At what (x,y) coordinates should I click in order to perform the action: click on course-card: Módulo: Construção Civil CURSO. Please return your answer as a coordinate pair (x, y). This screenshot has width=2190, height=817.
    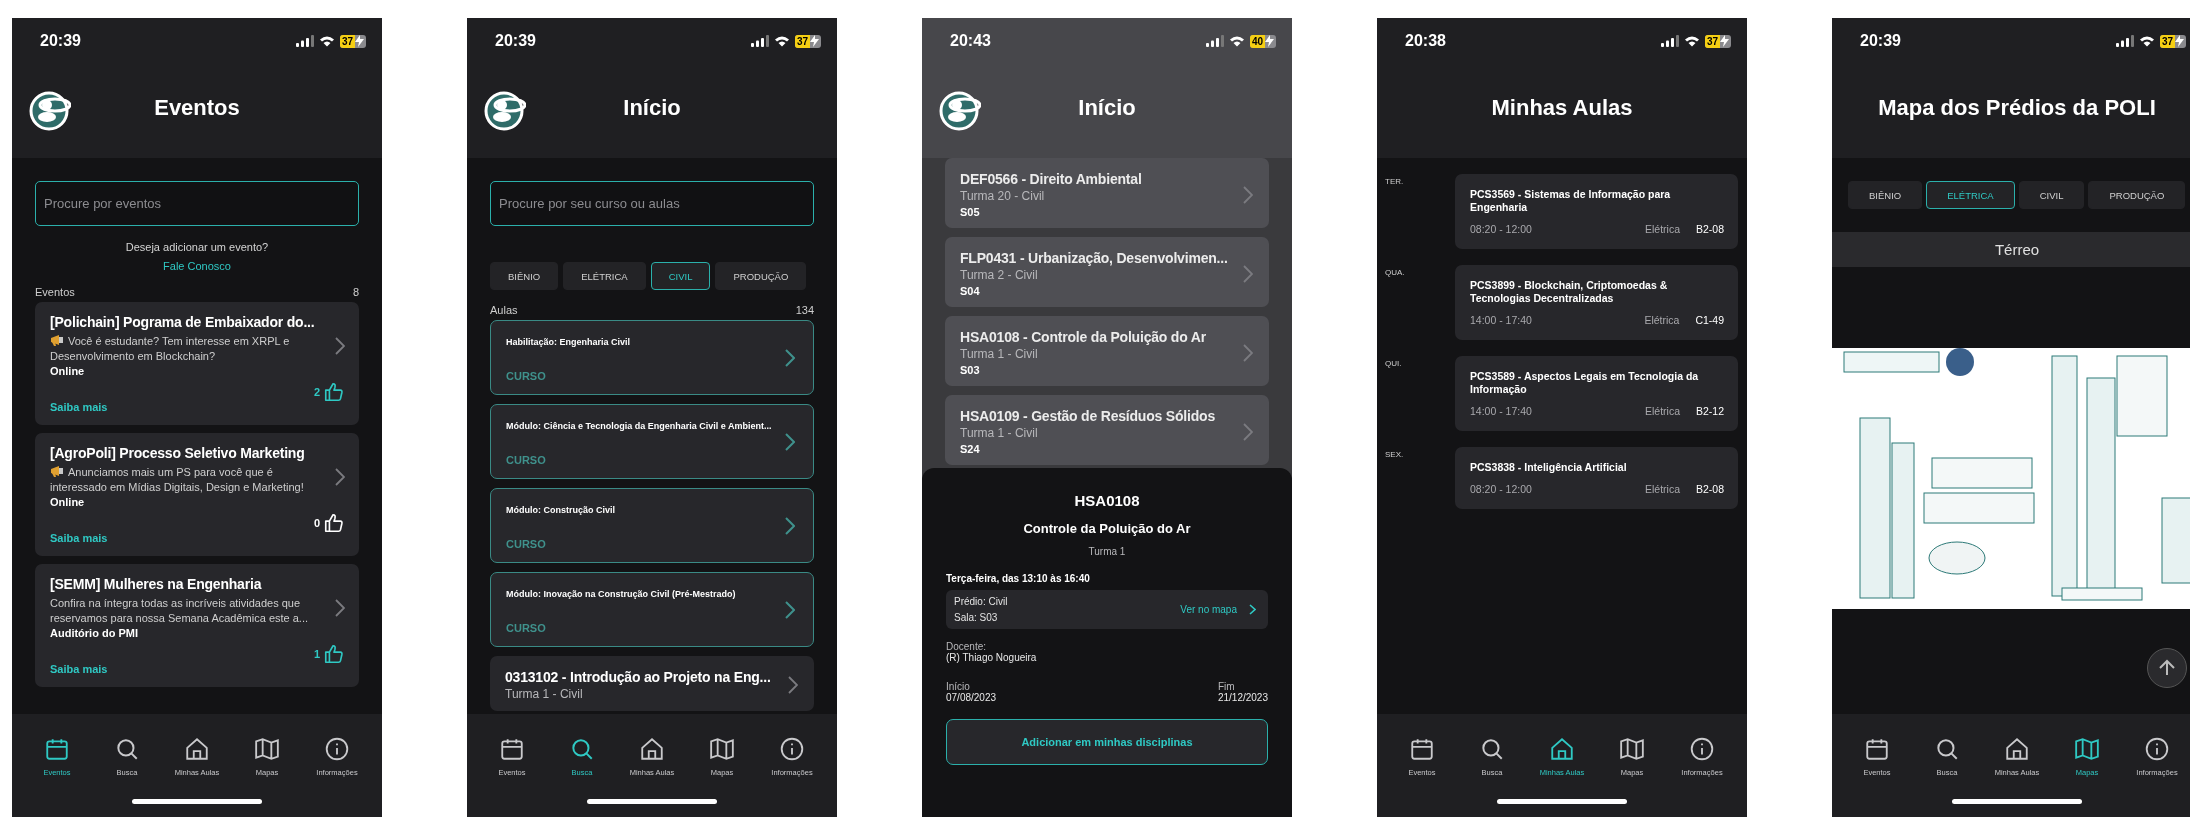
    Looking at the image, I should click on (652, 525).